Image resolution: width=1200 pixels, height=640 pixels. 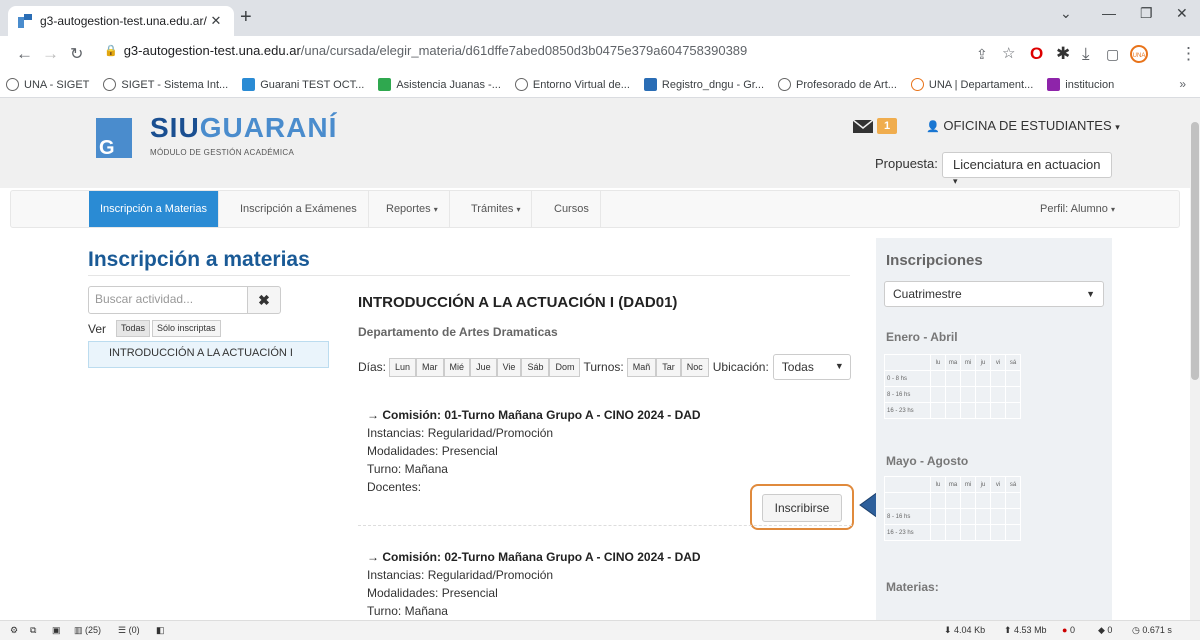 I want to click on browser-tab: g3-autogestion-test.una.edu.ar/ ✕, so click(x=121, y=21).